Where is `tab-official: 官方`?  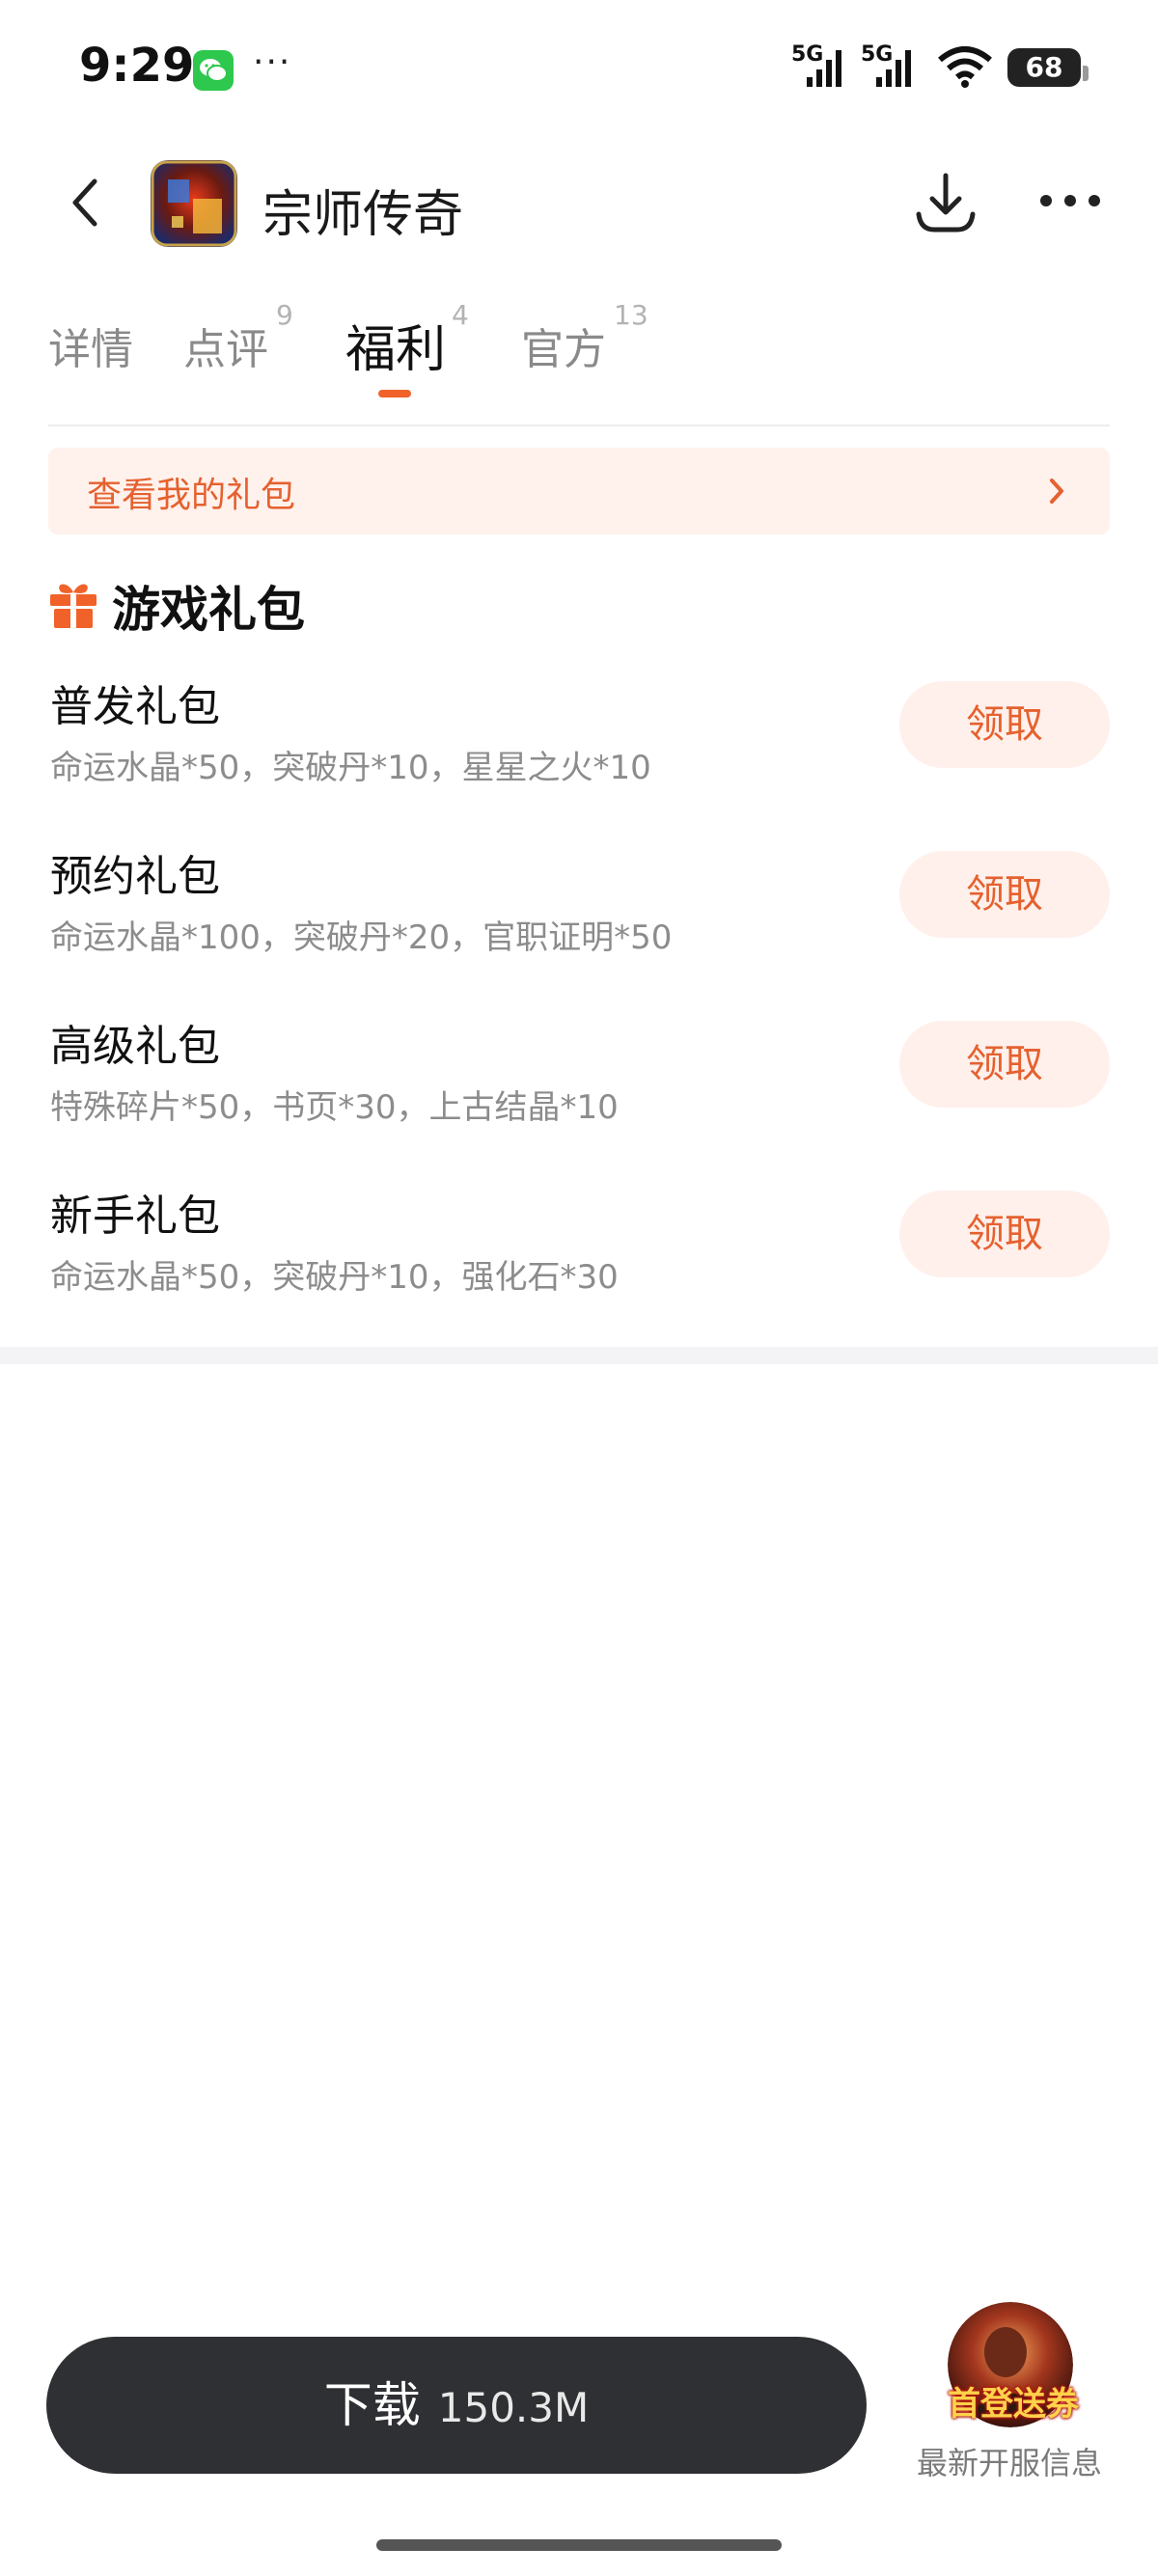 tab-official: 官方 is located at coordinates (563, 346).